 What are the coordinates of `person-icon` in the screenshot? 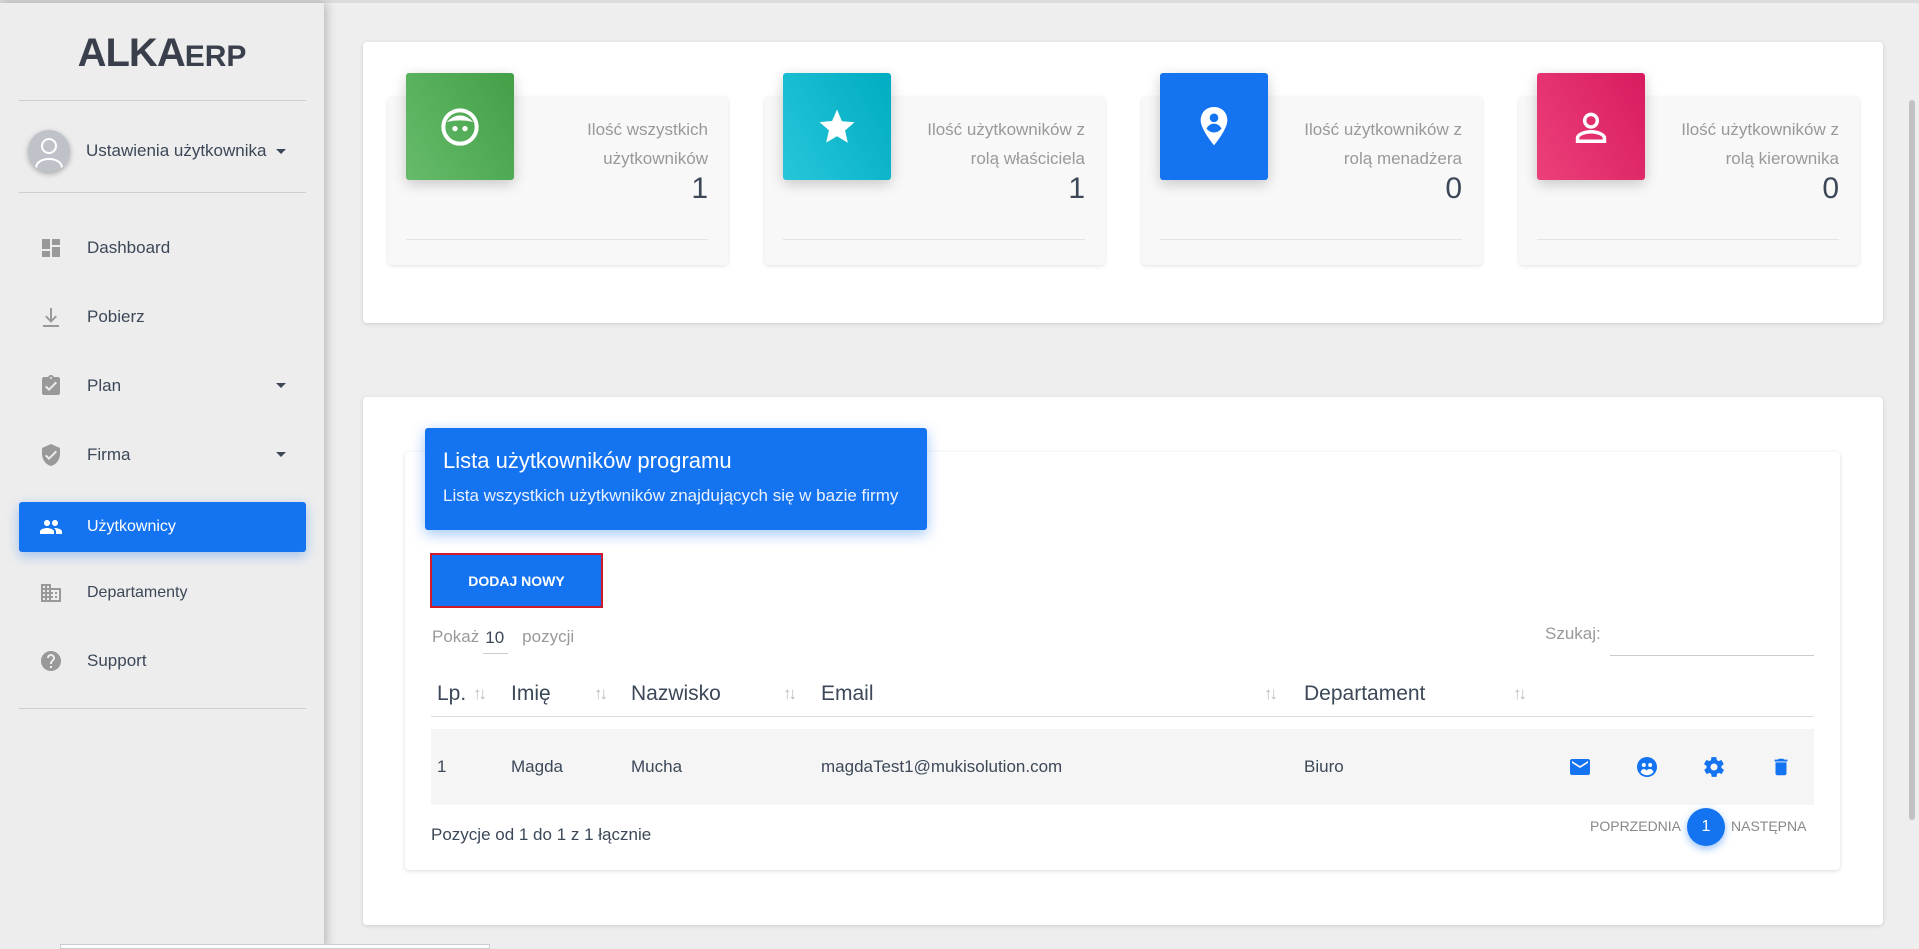 It's located at (1591, 126).